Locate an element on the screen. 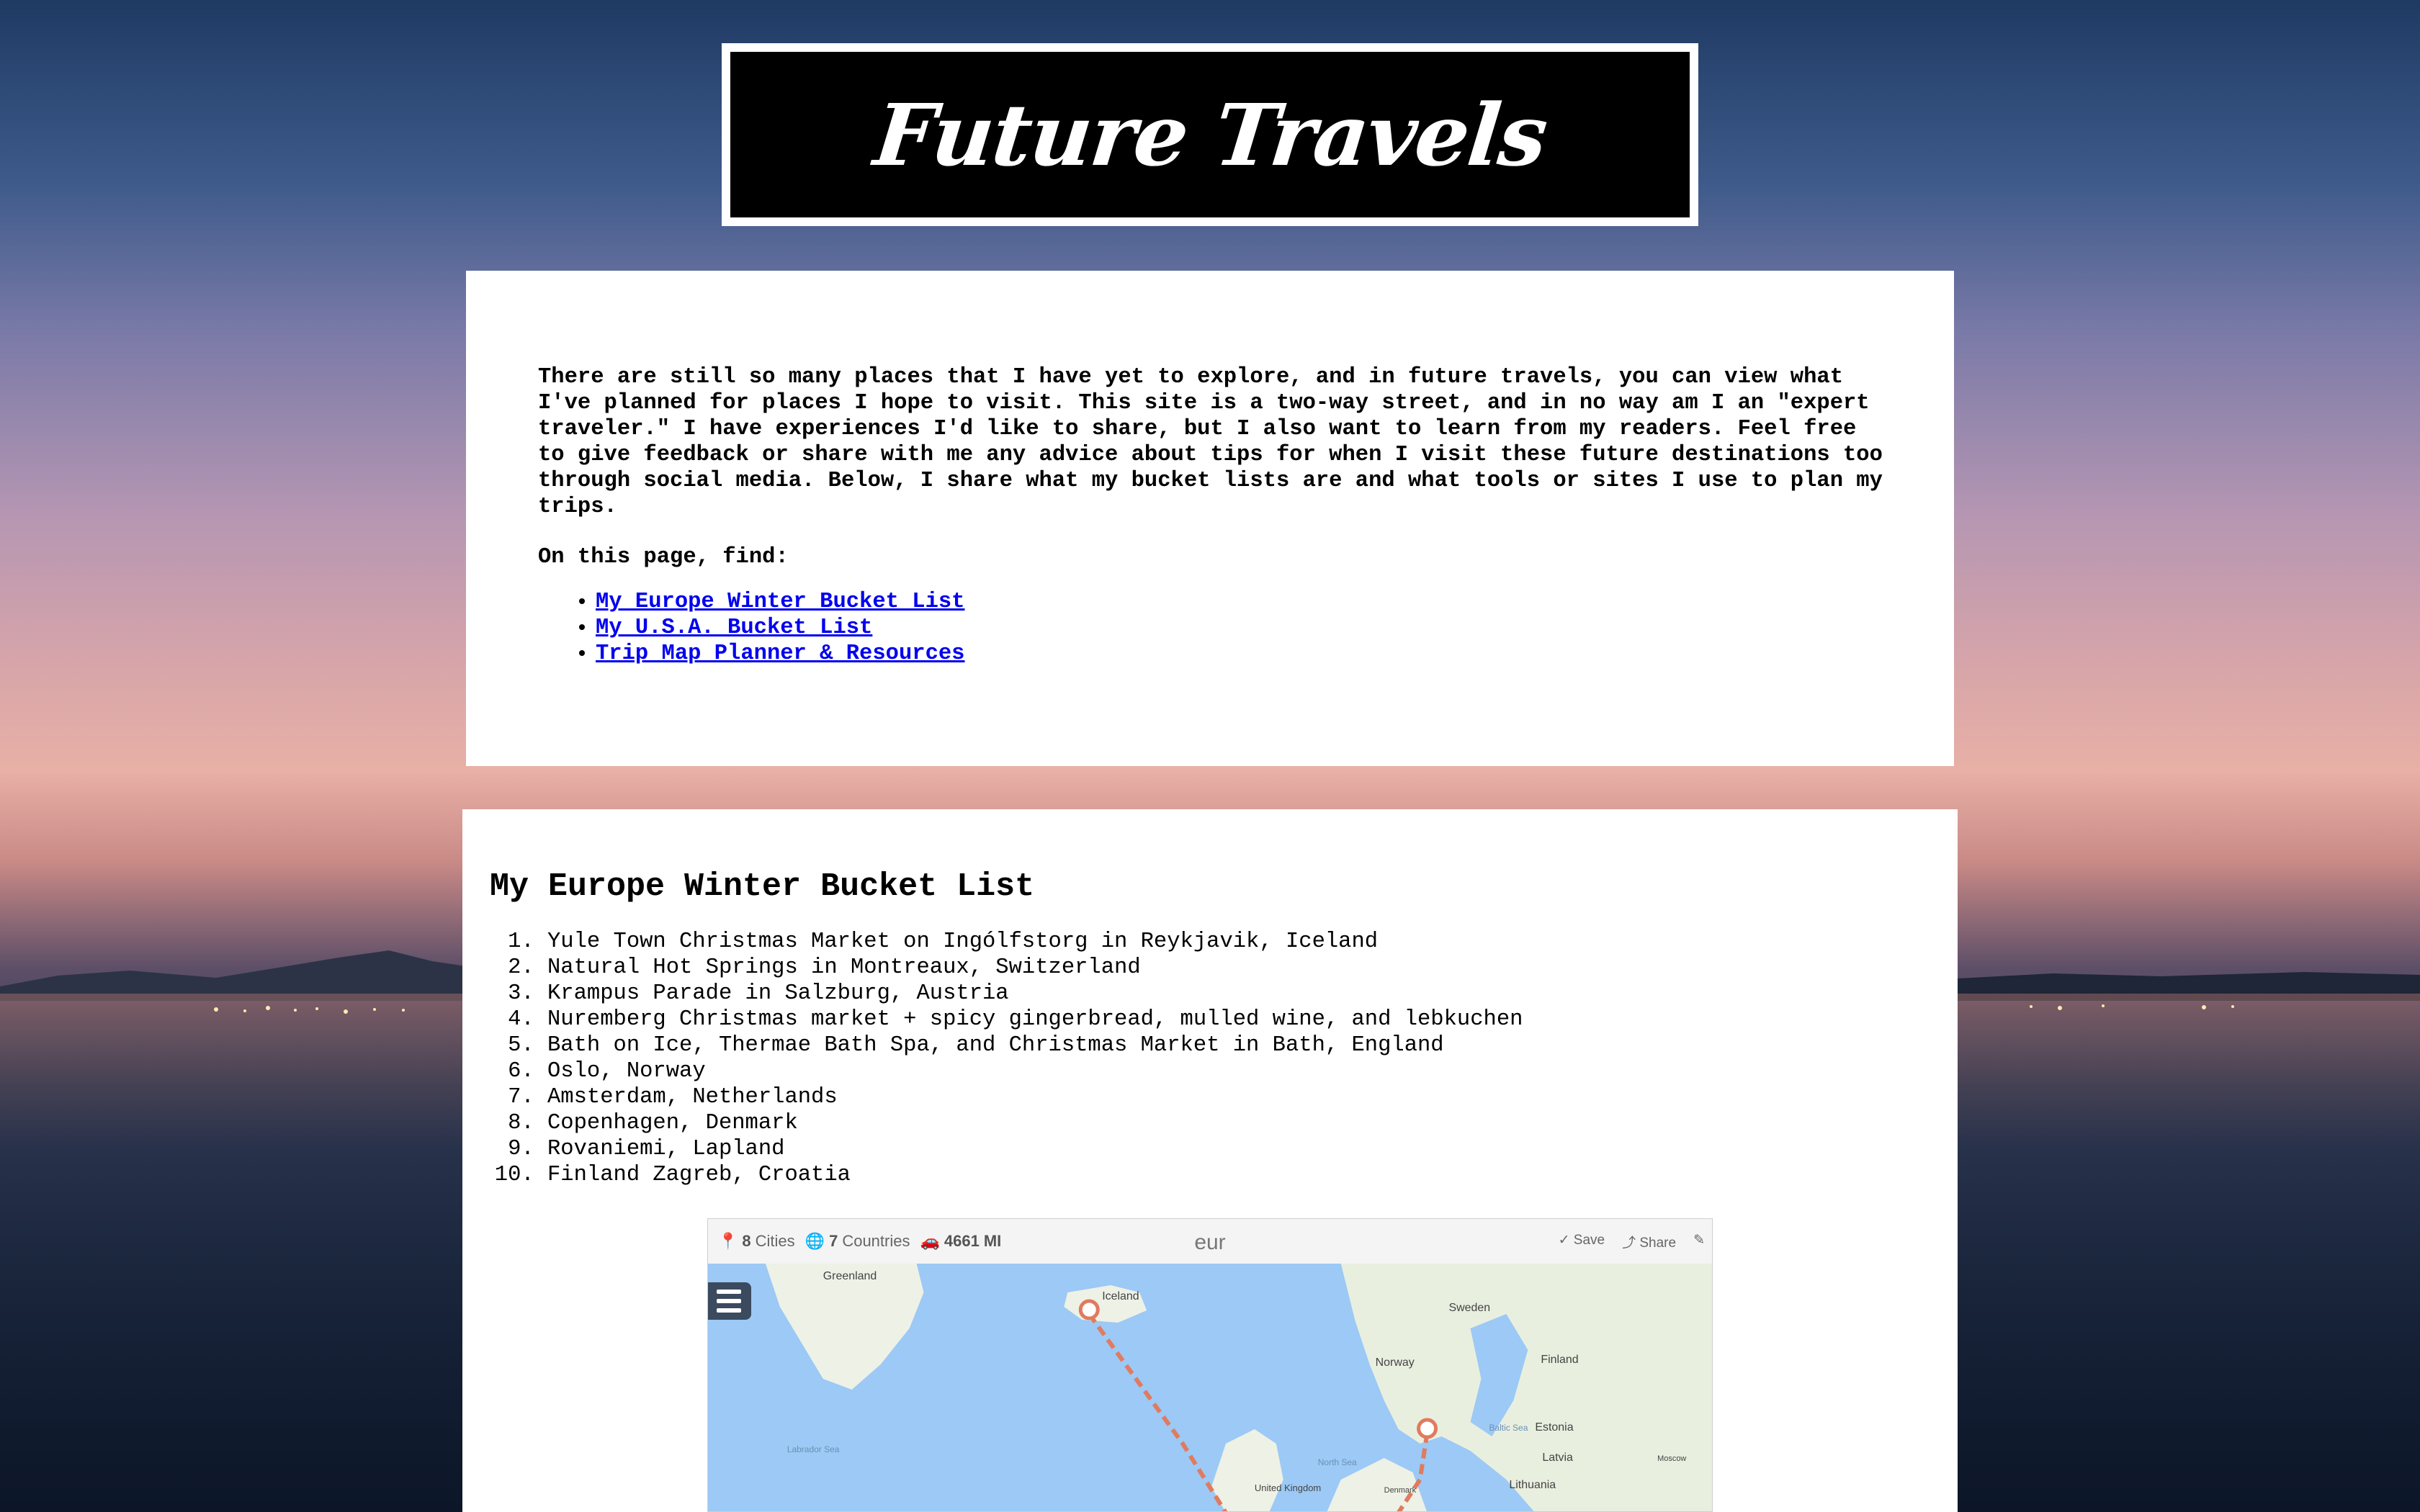  map-label-latvia: Latvia is located at coordinates (1557, 1458).